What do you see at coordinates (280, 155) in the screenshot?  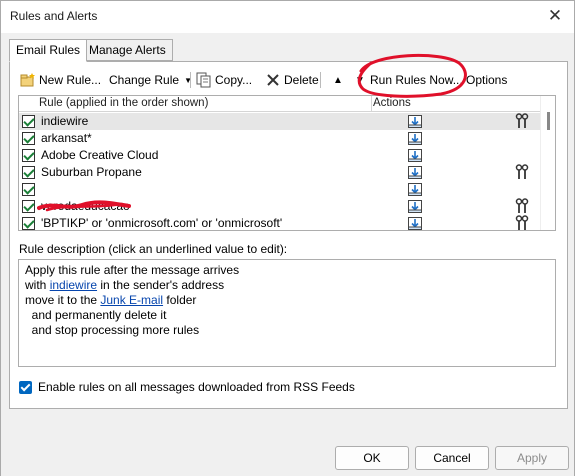 I see `rule-row: Adobe Creative Cloud` at bounding box center [280, 155].